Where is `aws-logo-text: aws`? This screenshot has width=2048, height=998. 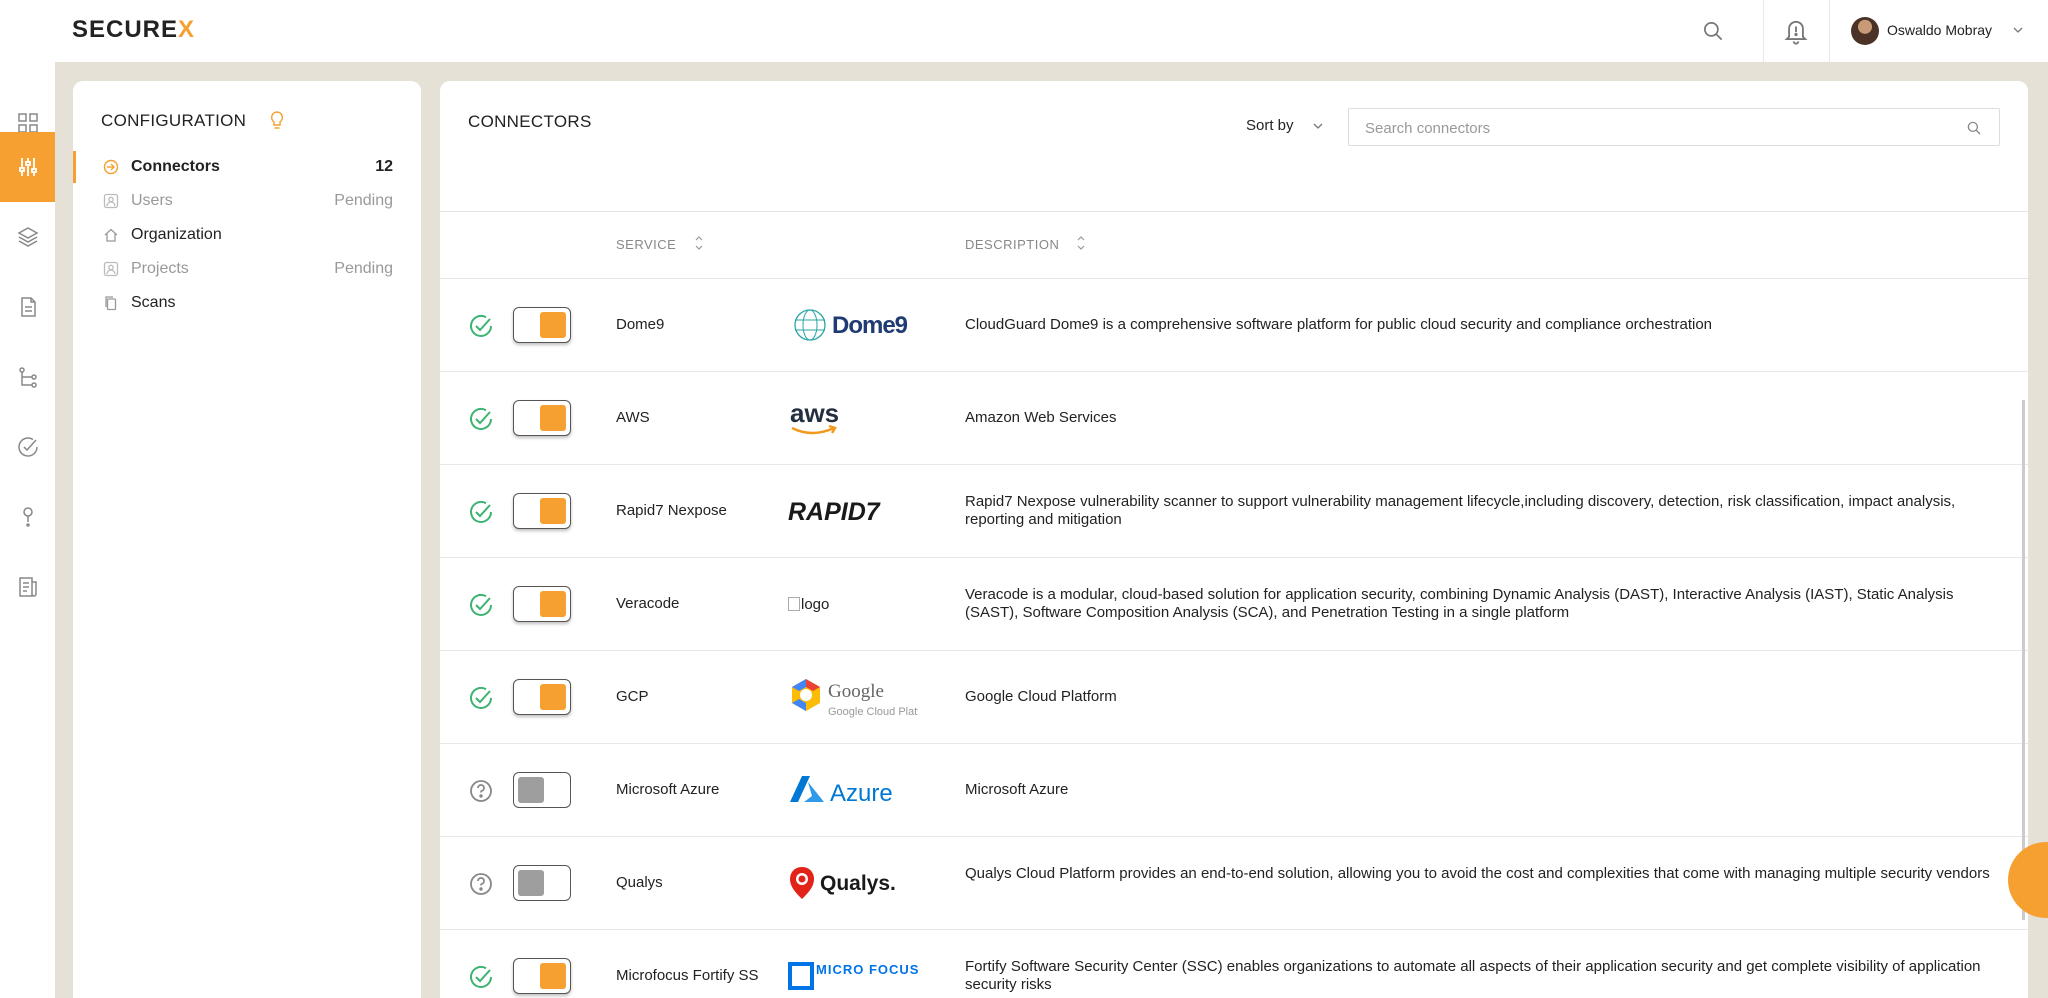
aws-logo-text: aws is located at coordinates (814, 413).